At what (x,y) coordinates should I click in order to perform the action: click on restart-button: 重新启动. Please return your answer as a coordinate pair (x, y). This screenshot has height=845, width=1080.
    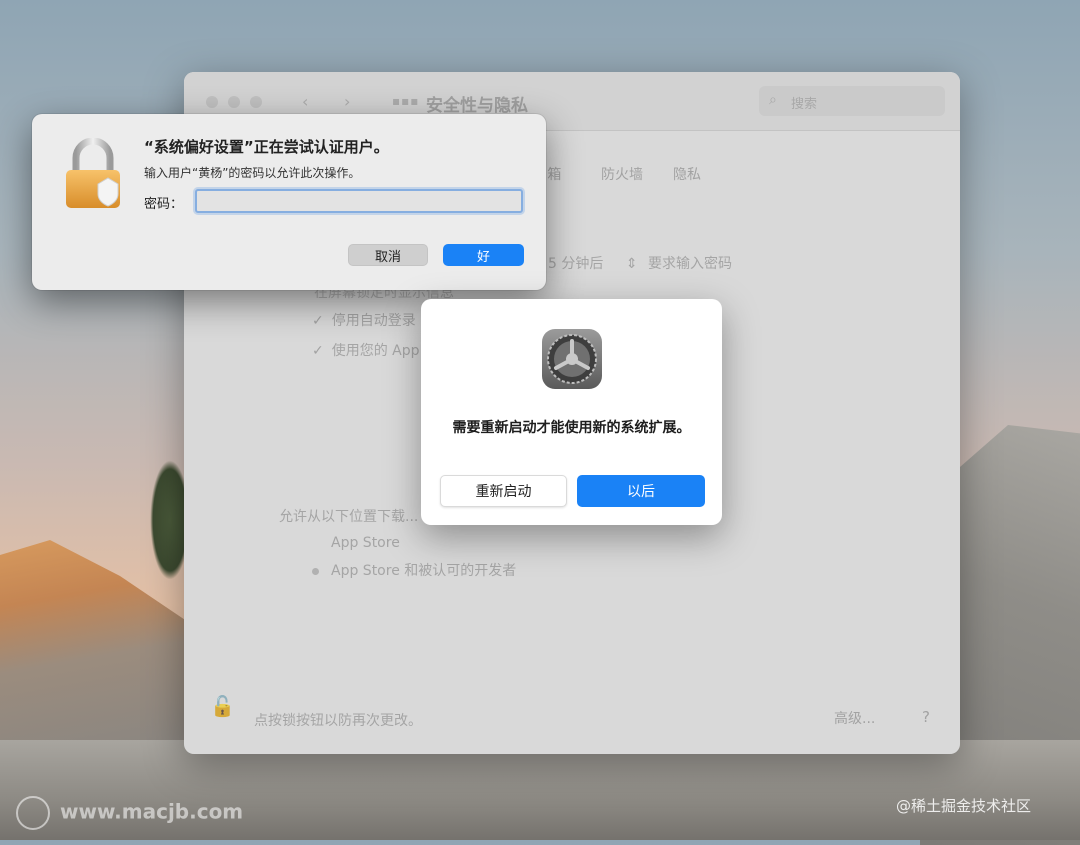
    Looking at the image, I should click on (503, 491).